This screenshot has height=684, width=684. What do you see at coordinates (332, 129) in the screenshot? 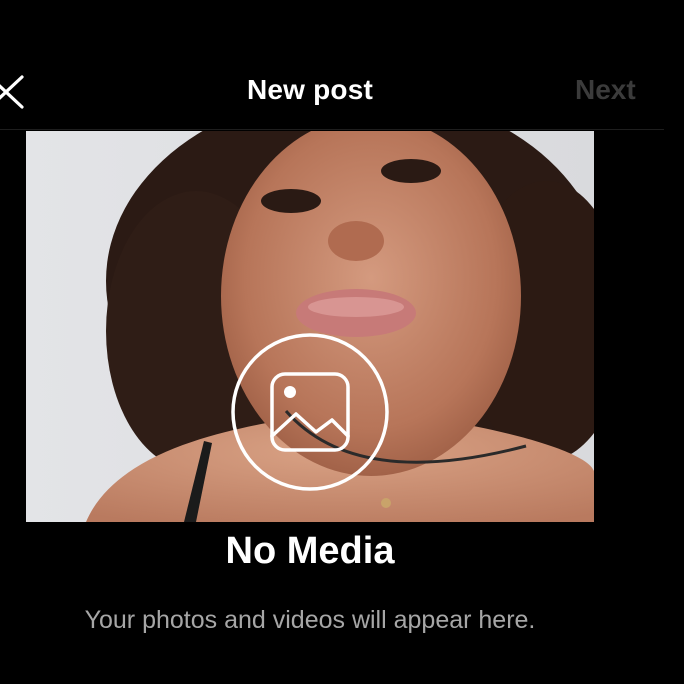
I see `header-divider` at bounding box center [332, 129].